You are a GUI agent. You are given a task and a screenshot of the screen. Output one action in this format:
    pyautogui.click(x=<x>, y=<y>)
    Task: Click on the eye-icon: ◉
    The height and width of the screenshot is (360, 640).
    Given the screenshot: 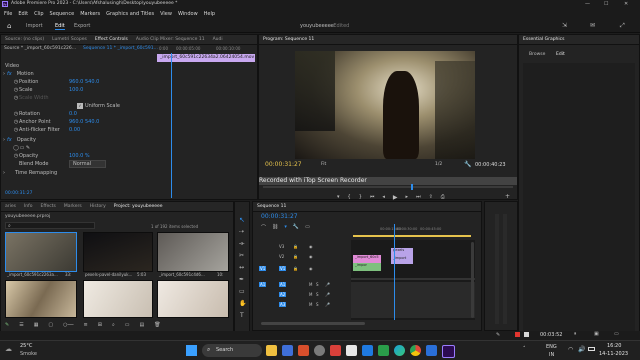 What is the action you would take?
    pyautogui.click(x=311, y=268)
    